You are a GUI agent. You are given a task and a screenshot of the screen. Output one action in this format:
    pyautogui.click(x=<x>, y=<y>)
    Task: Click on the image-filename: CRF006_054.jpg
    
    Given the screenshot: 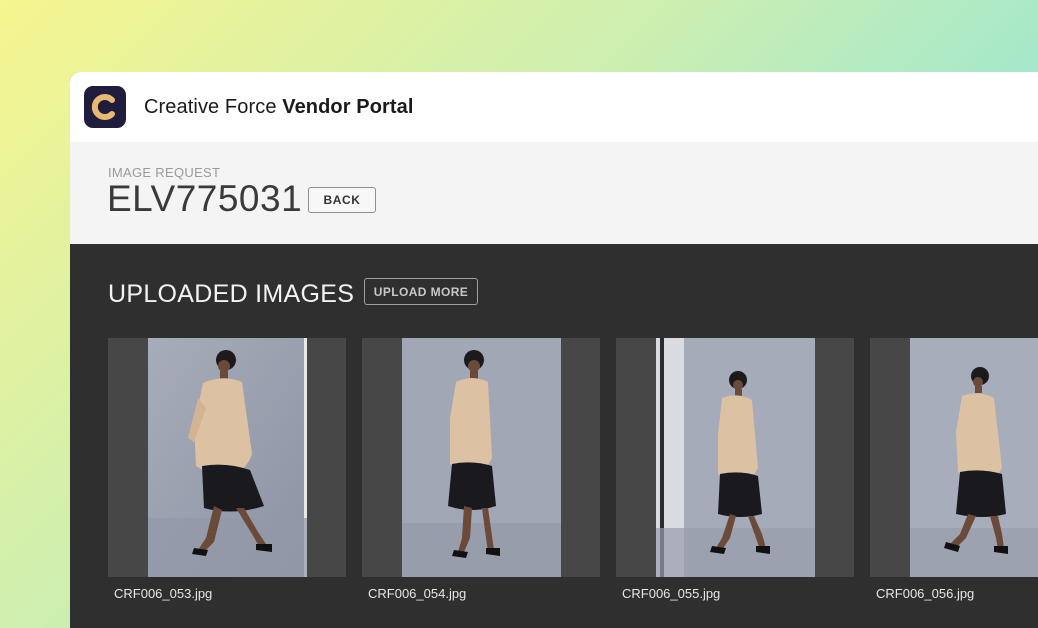 What is the action you would take?
    pyautogui.click(x=417, y=593)
    